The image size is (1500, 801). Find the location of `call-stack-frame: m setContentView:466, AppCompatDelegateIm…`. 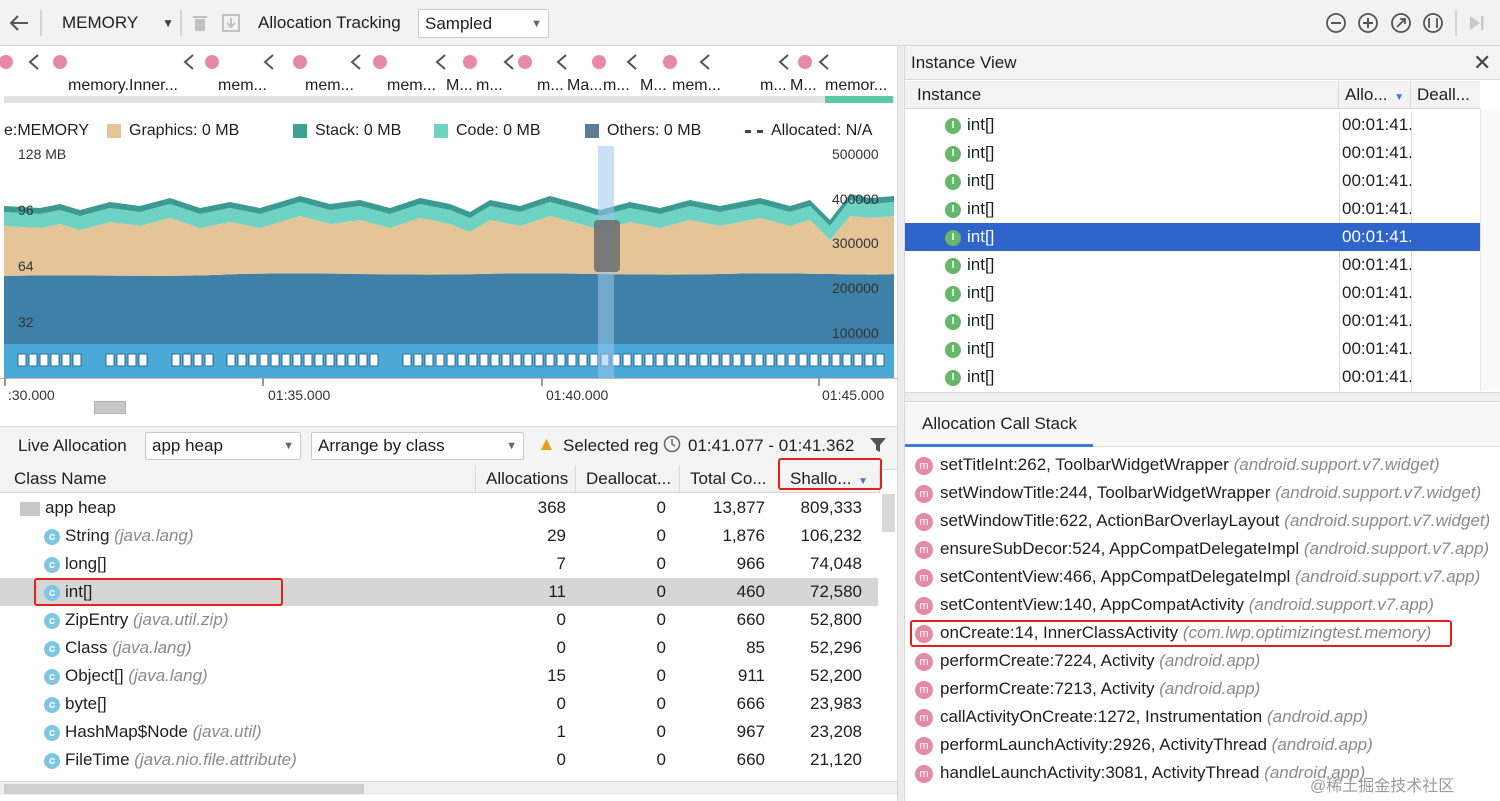

call-stack-frame: m setContentView:466, AppCompatDelegateIm… is located at coordinates (1207, 577).